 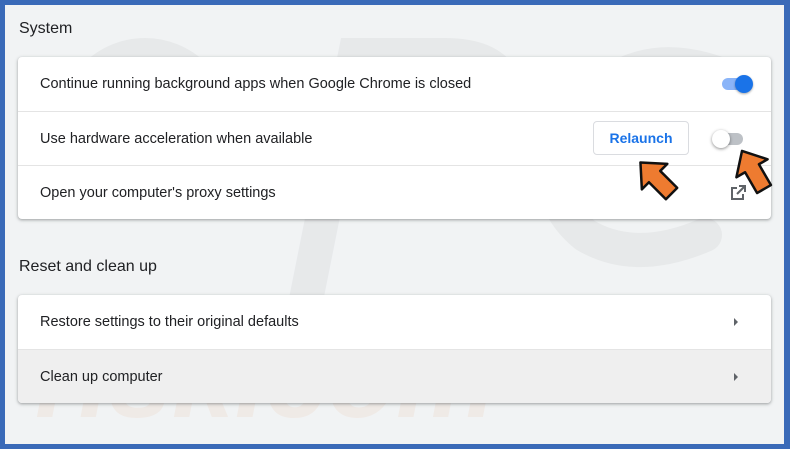 I want to click on background-apps-toggle, so click(x=736, y=84).